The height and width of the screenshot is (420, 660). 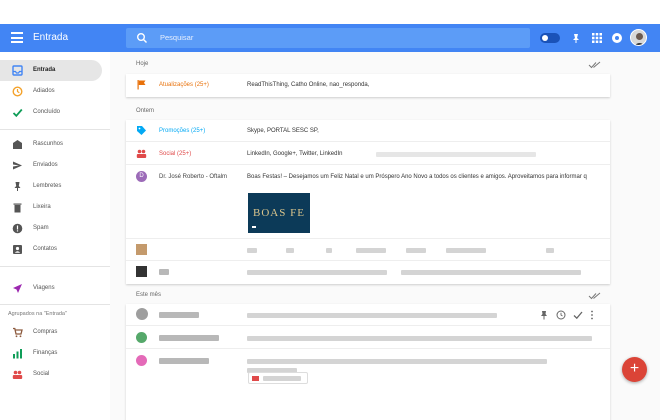 I want to click on flag-icon, so click(x=141, y=85).